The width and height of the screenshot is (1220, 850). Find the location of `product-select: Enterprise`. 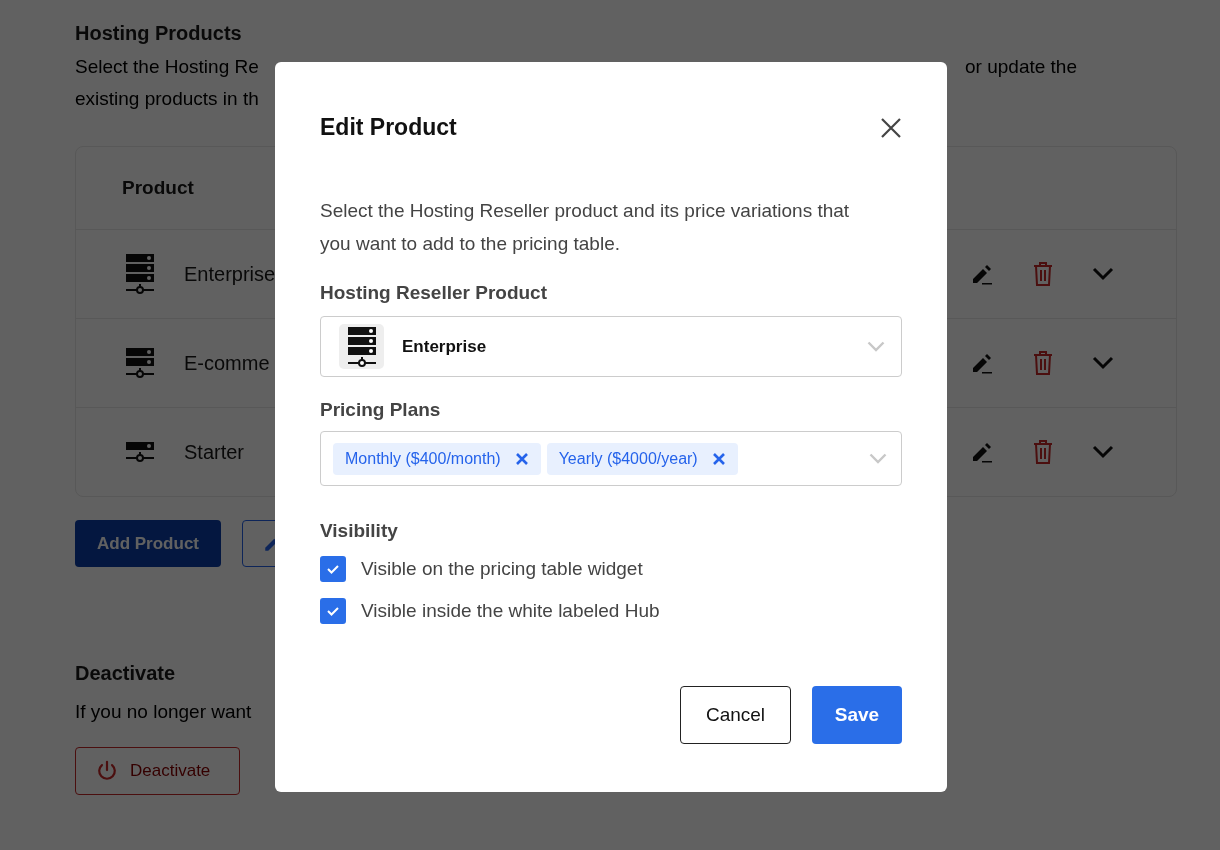

product-select: Enterprise is located at coordinates (611, 346).